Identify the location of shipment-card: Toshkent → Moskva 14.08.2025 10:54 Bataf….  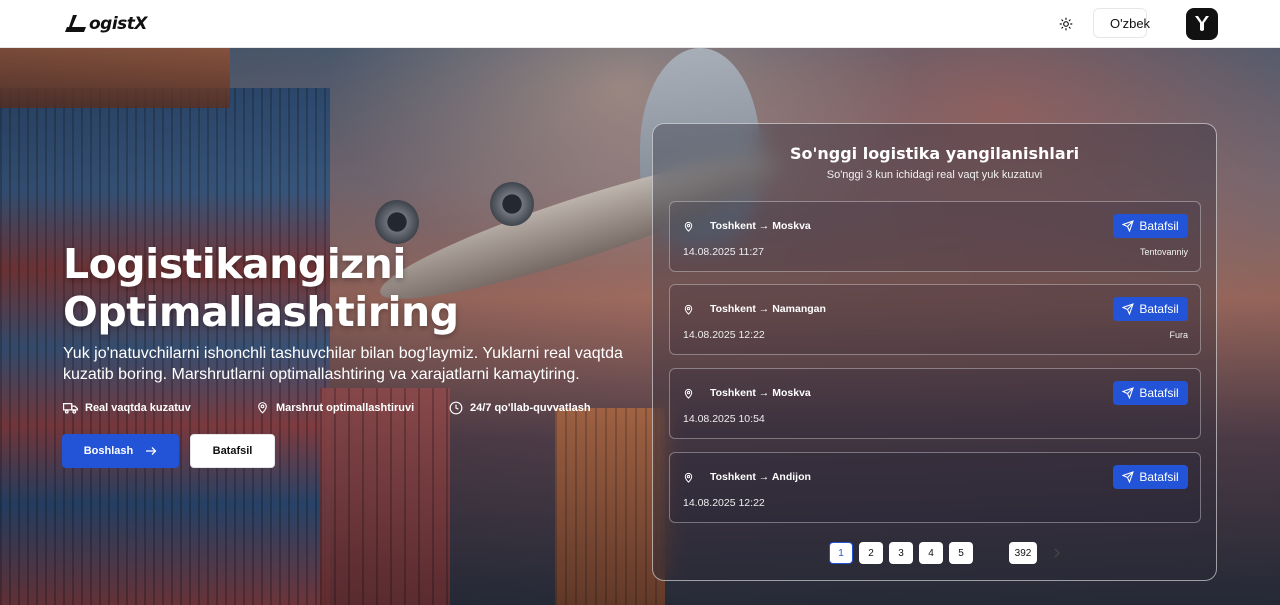
(935, 403).